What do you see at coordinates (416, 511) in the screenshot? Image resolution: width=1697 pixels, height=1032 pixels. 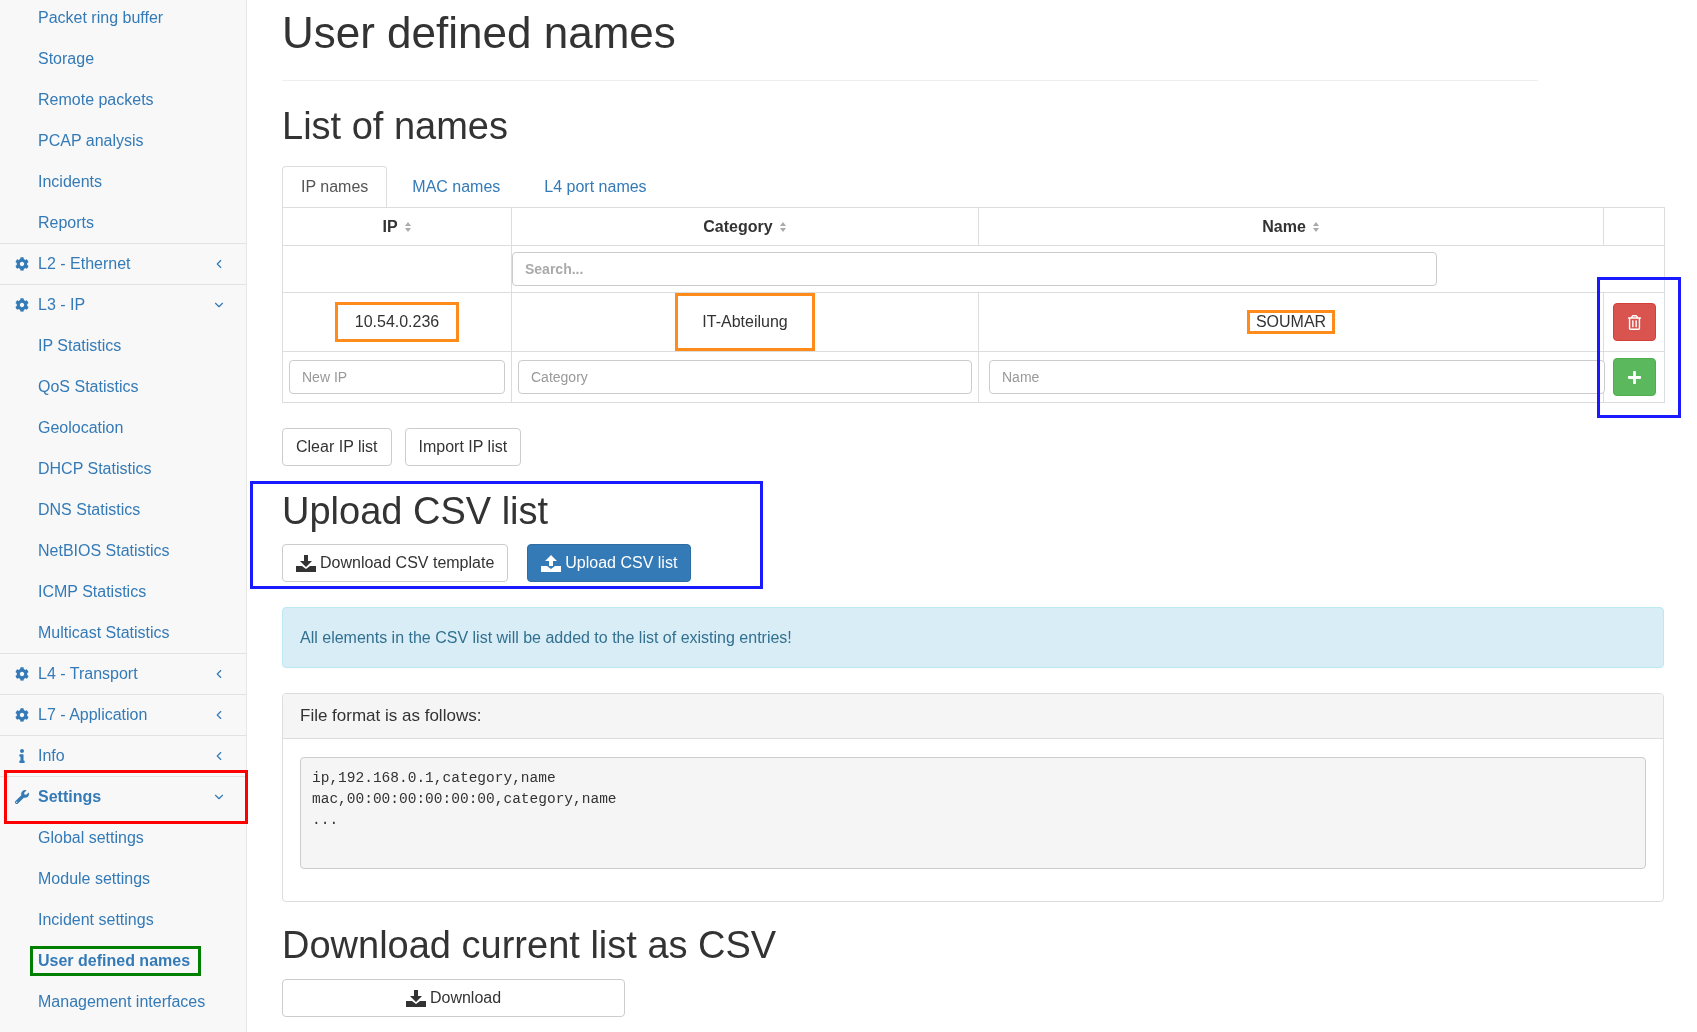 I see `section-heading: Upload CSV list` at bounding box center [416, 511].